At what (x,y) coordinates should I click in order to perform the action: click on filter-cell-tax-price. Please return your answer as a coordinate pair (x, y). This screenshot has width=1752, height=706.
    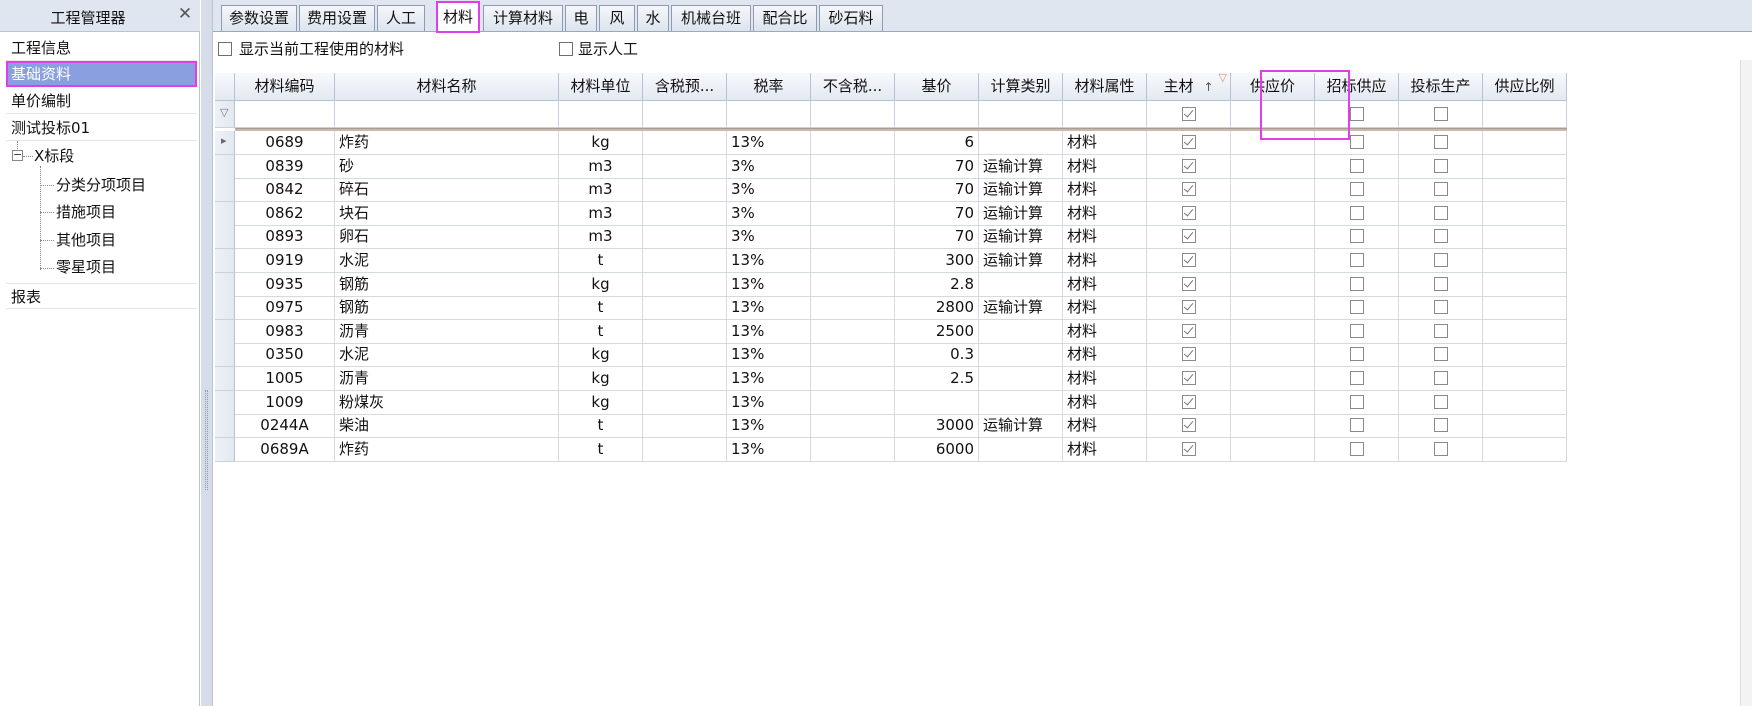
    Looking at the image, I should click on (685, 114).